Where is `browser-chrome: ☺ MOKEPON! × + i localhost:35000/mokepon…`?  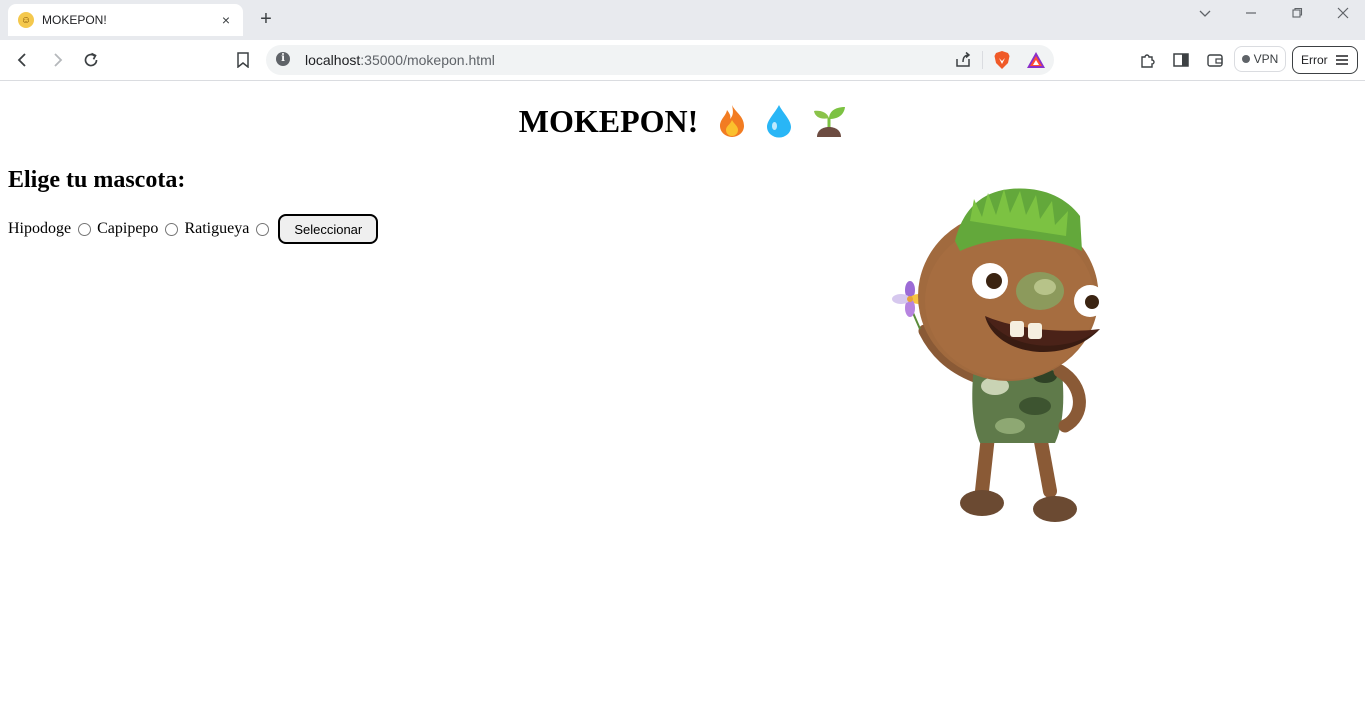
browser-chrome: ☺ MOKEPON! × + i localhost:35000/mokepon… is located at coordinates (682, 40).